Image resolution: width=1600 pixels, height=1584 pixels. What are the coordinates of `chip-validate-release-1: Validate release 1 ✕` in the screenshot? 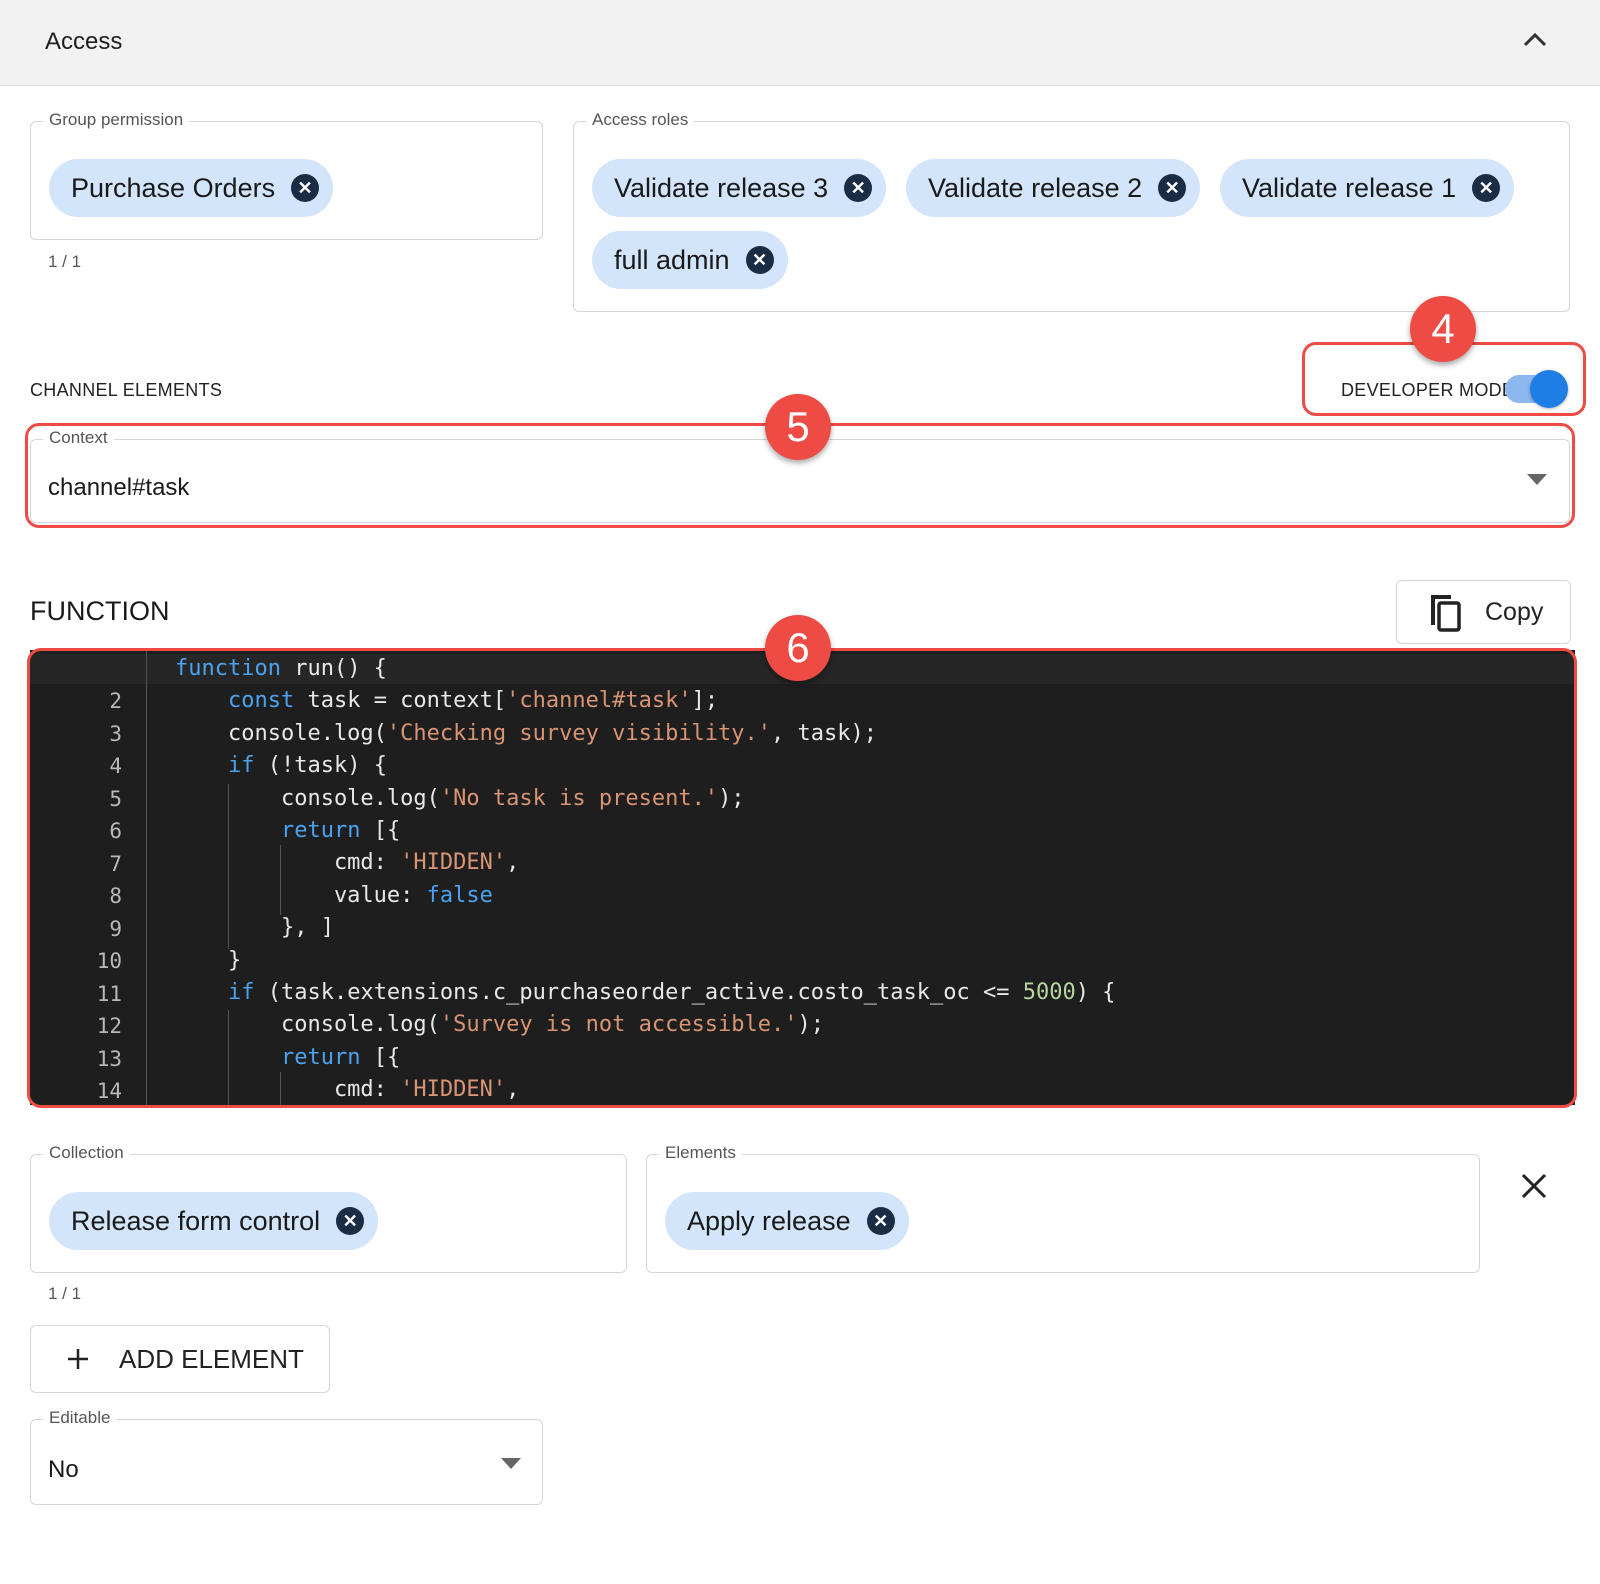 It's located at (1367, 188).